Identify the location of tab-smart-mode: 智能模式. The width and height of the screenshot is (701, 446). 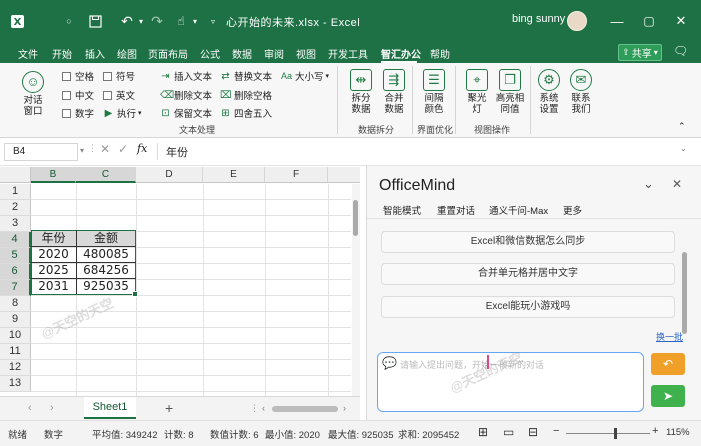
(402, 210).